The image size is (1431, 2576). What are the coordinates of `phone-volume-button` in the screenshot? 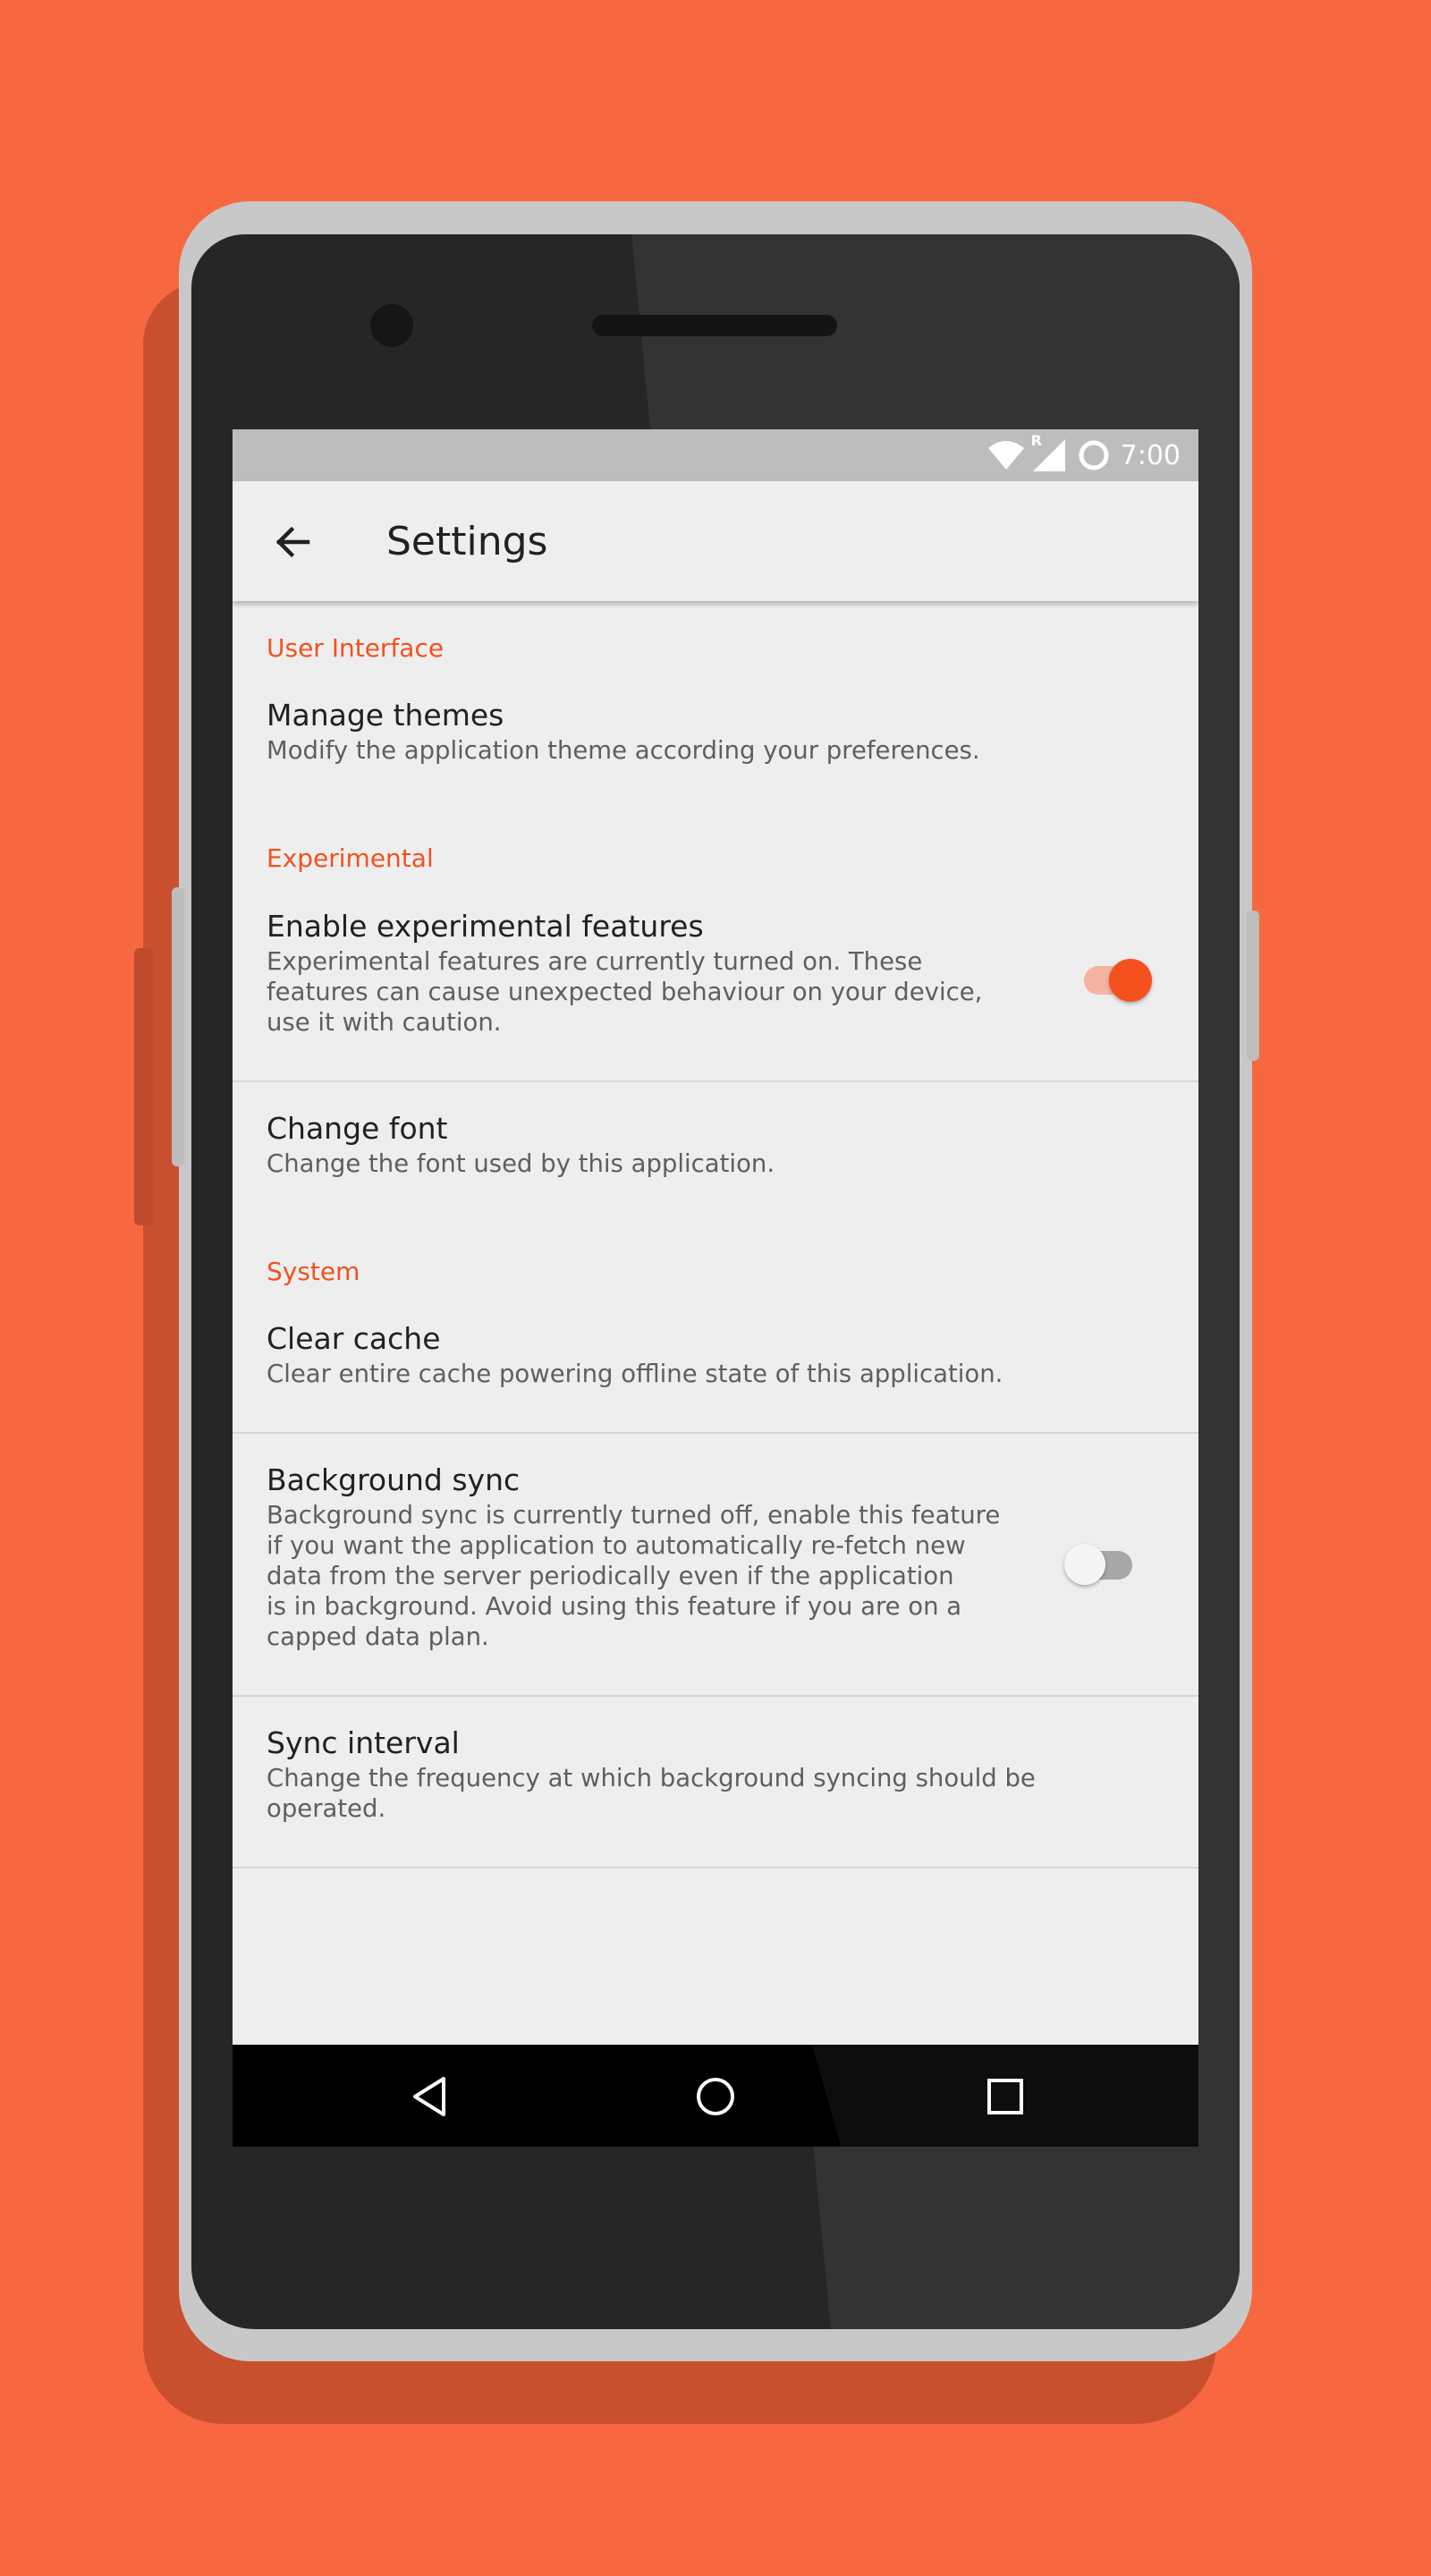 It's located at (178, 1026).